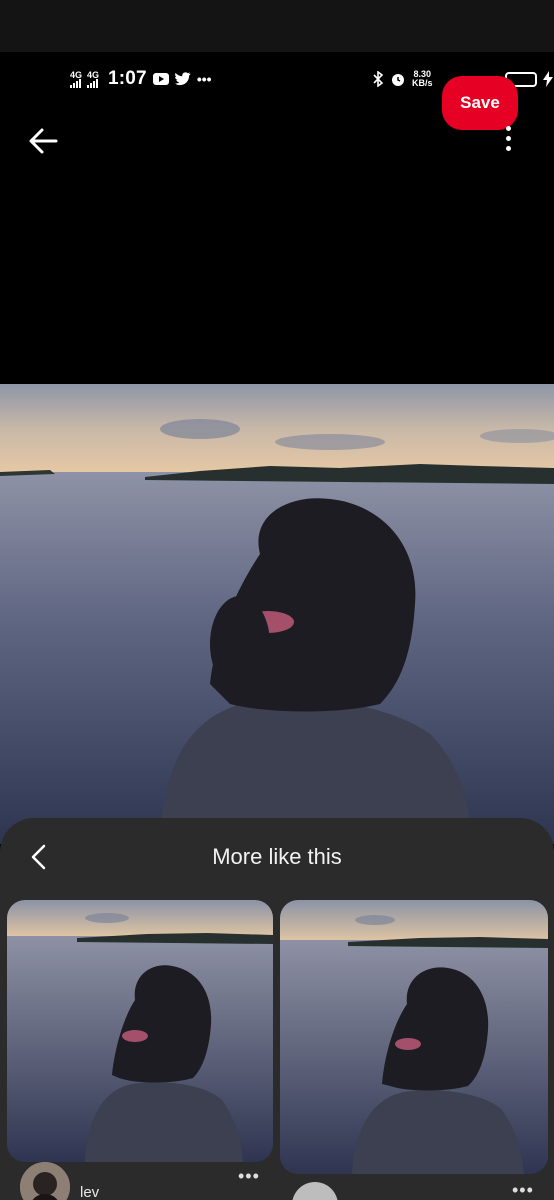 This screenshot has width=554, height=1200. I want to click on back-button, so click(44, 141).